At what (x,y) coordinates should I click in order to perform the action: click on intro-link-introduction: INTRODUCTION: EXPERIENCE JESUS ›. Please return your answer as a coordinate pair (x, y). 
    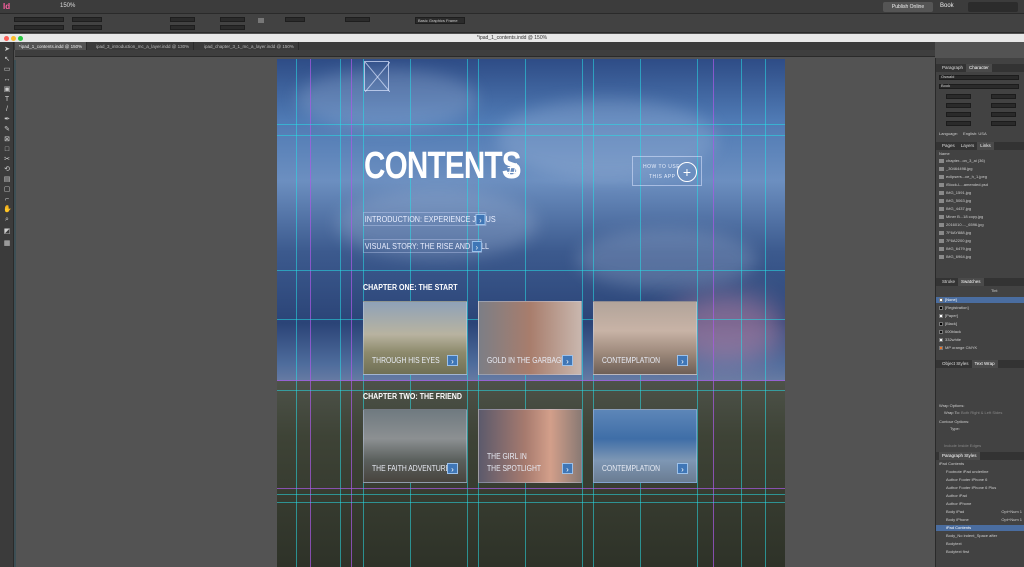
    Looking at the image, I should click on (429, 219).